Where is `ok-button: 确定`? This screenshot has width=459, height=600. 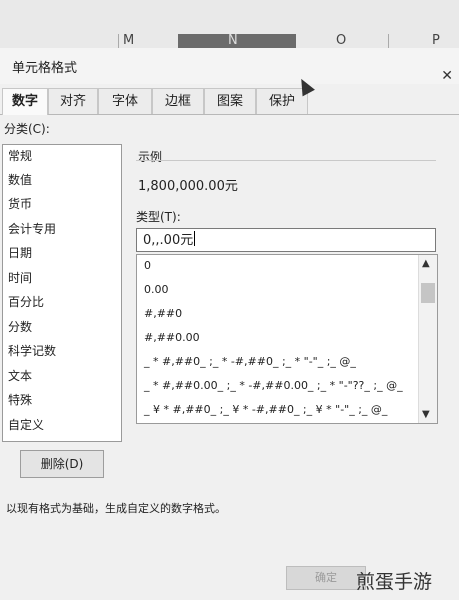
ok-button: 确定 is located at coordinates (326, 578).